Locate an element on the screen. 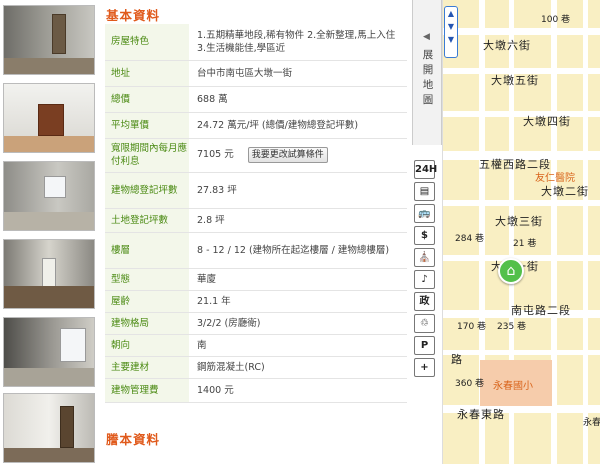 The width and height of the screenshot is (600, 464). unit-price-value: 24.72 萬元/坪 (總價/建物總登記坪數) is located at coordinates (298, 125).